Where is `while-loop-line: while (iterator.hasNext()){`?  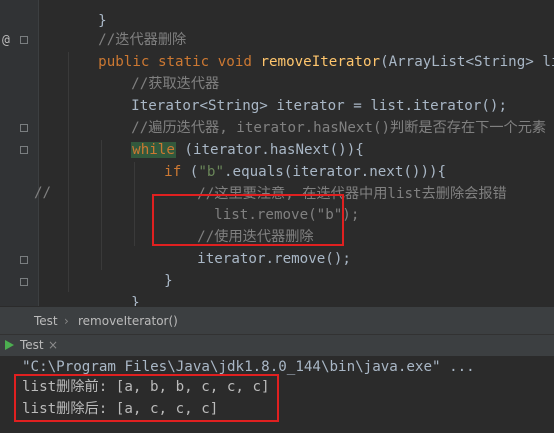 while-loop-line: while (iterator.hasNext()){ is located at coordinates (230, 137).